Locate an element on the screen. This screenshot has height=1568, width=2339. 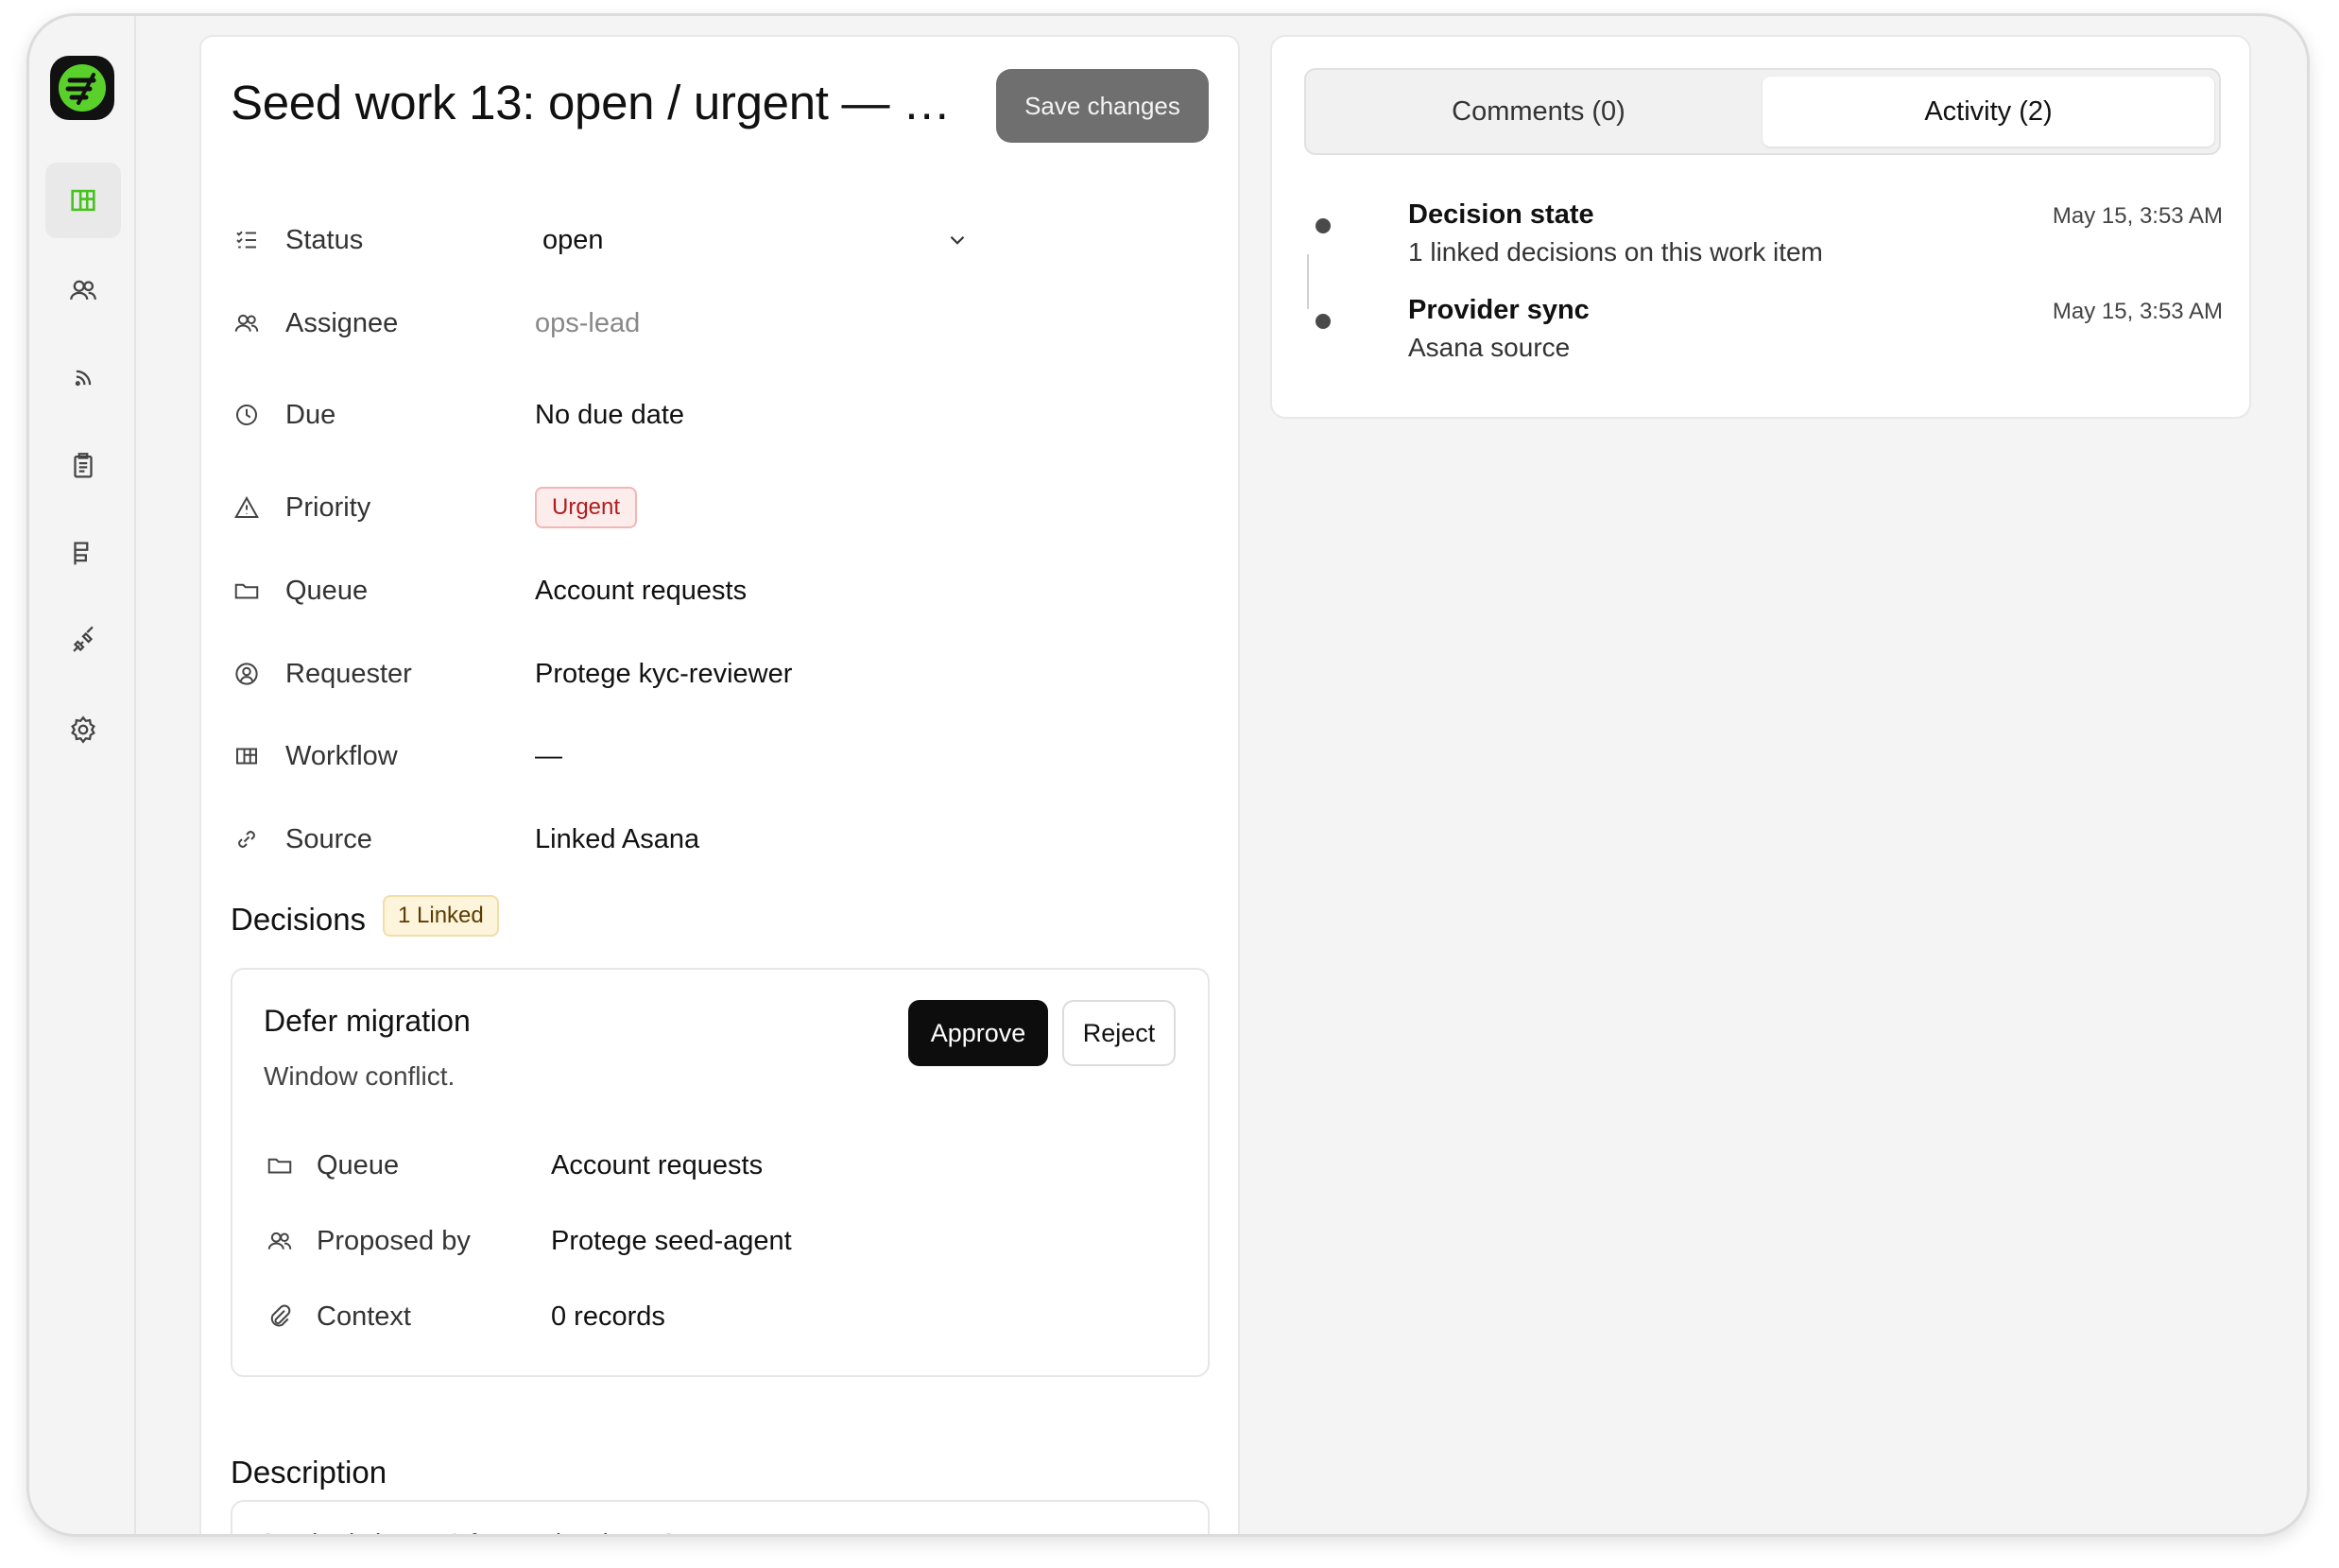
decisions-heading: Decisions is located at coordinates (299, 919).